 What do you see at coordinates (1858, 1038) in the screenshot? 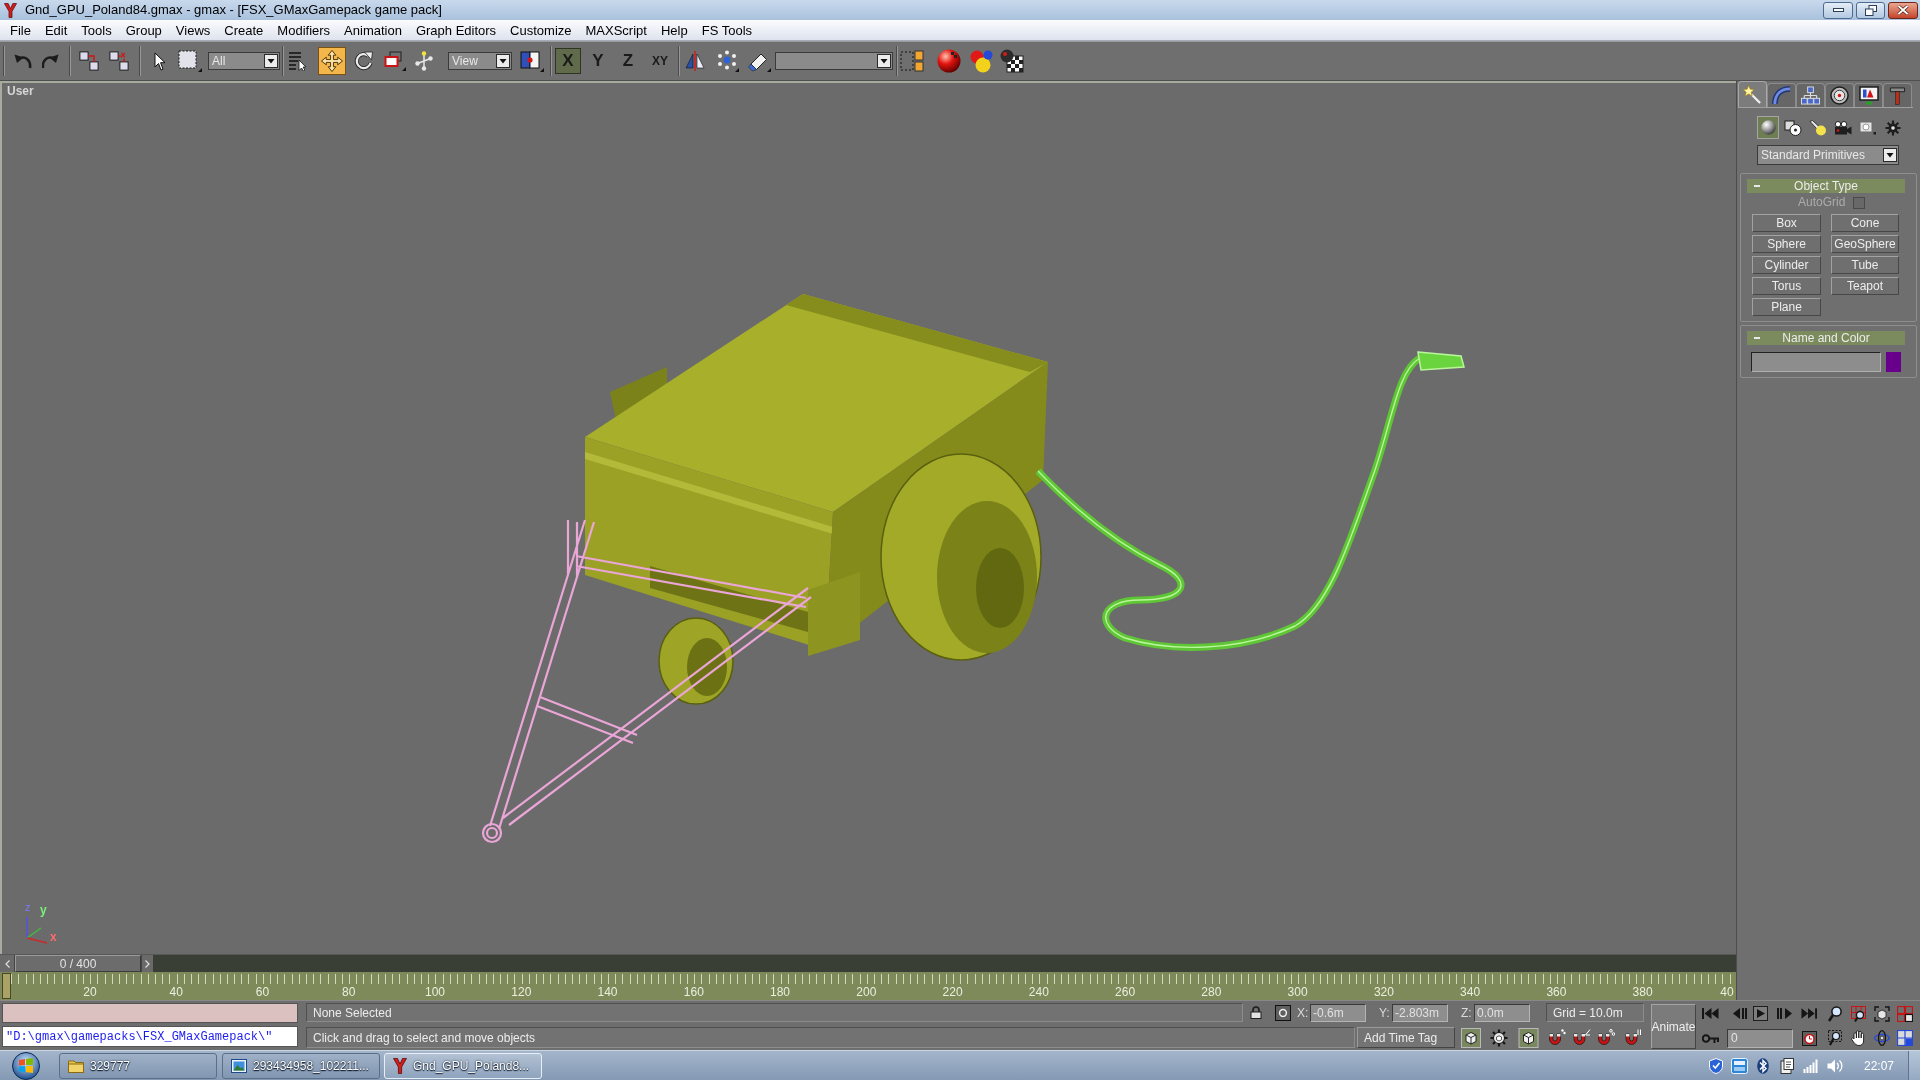
I see `hand-icon` at bounding box center [1858, 1038].